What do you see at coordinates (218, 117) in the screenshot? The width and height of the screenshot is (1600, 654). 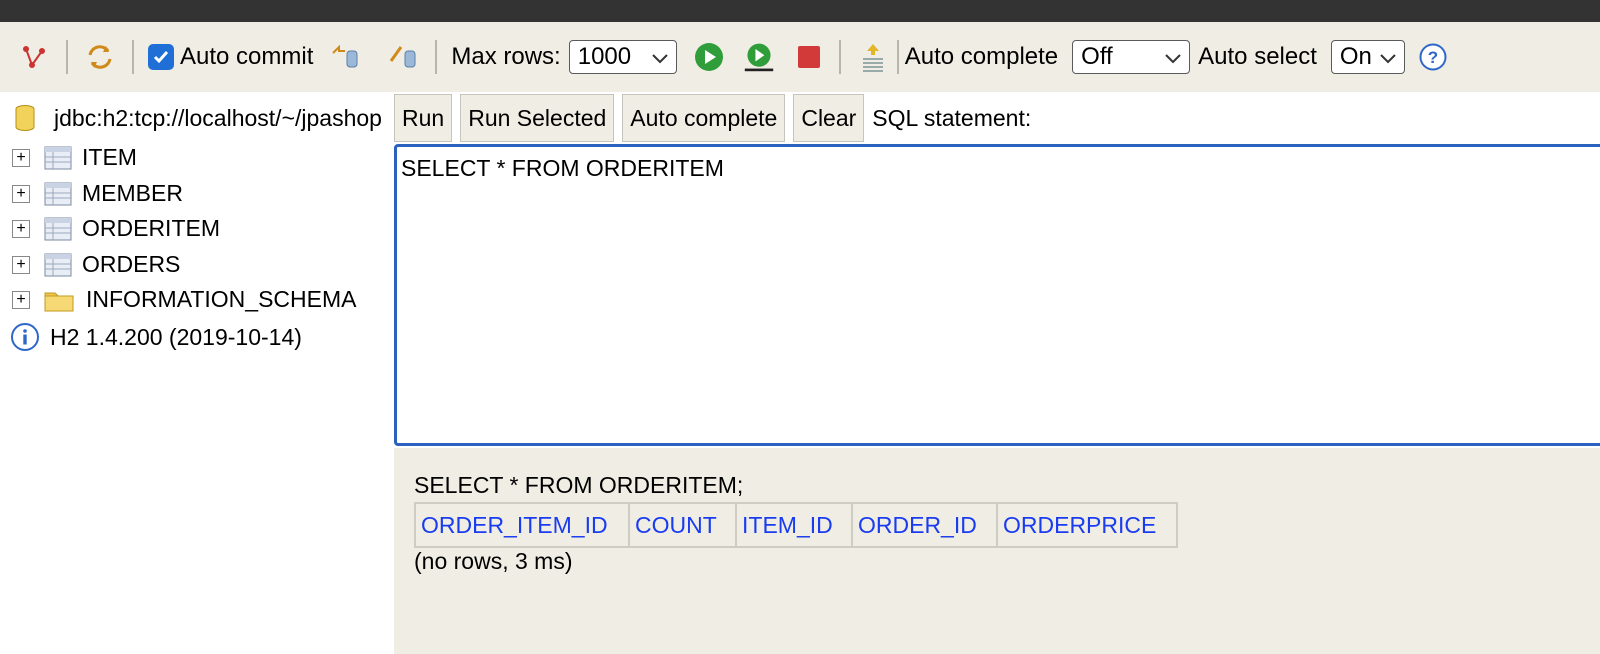 I see `connection-url: jdbc:h2:tcp://localhost/~/jpashop` at bounding box center [218, 117].